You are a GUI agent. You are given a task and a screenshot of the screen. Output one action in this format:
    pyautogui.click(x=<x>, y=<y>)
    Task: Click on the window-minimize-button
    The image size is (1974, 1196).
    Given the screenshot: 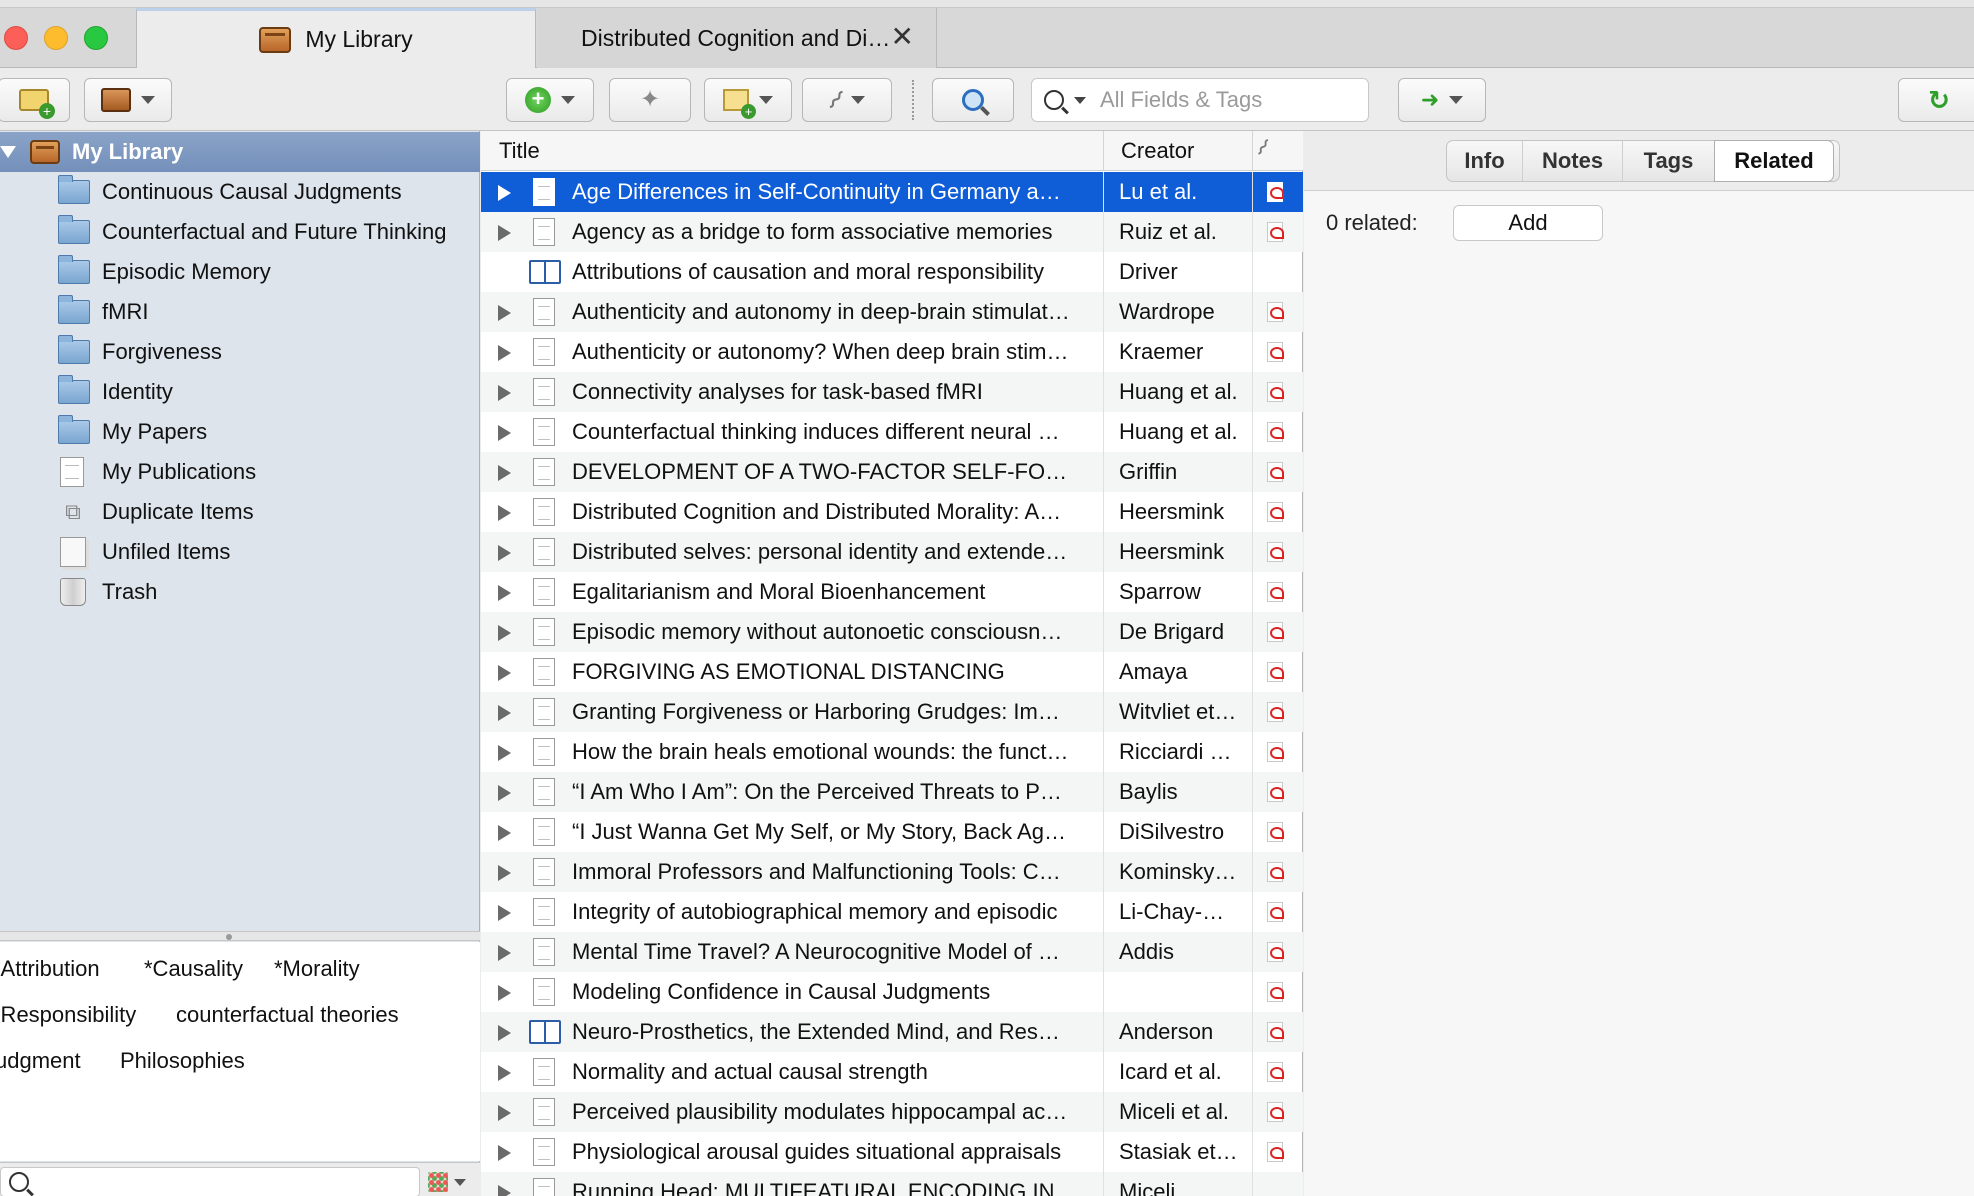 What is the action you would take?
    pyautogui.click(x=56, y=38)
    